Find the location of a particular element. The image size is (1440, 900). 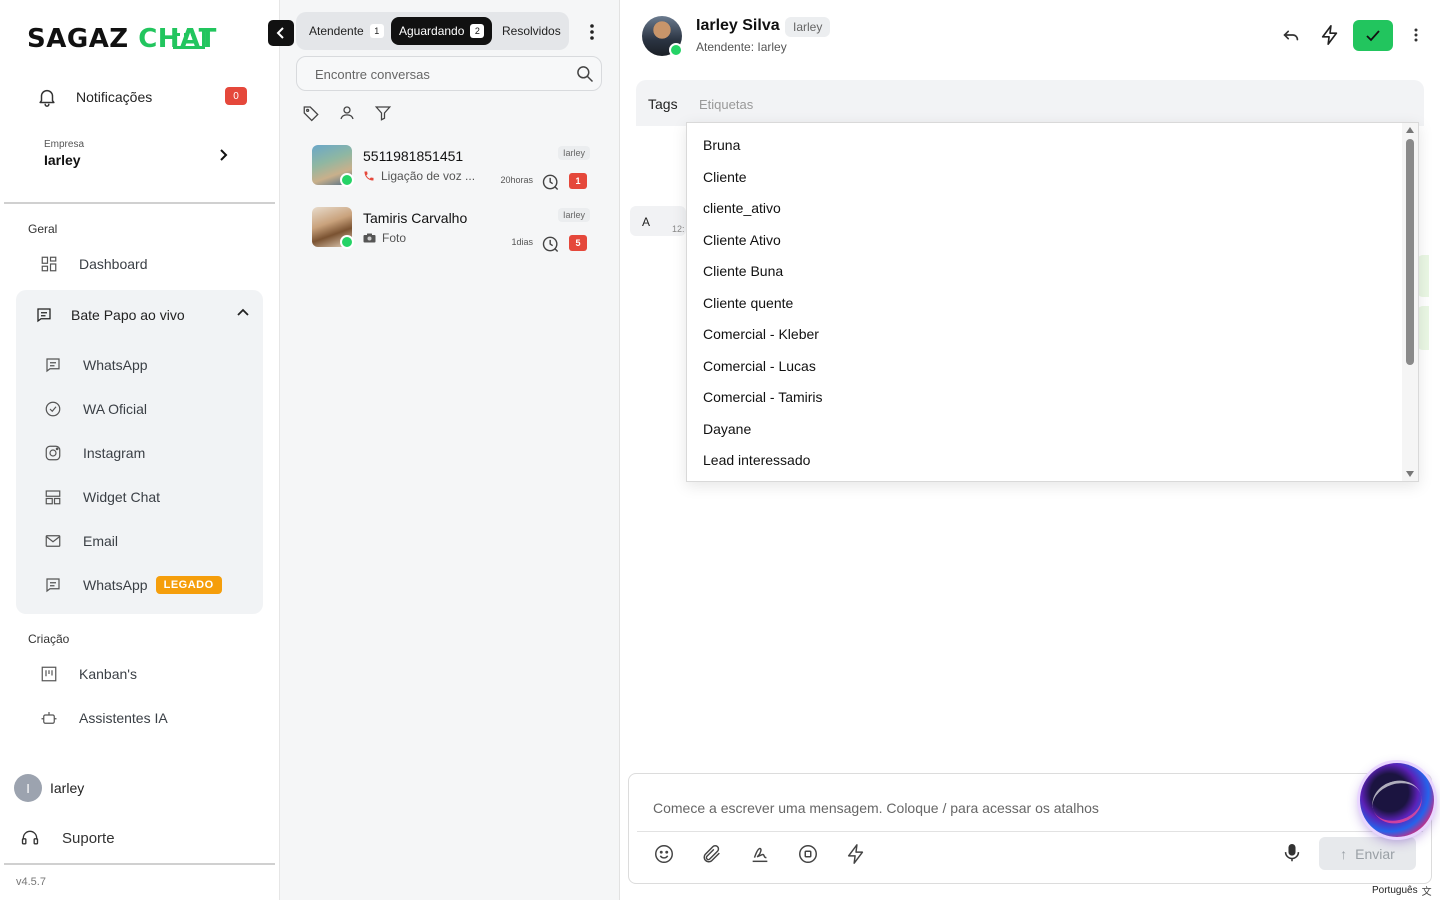

send-button: ↑ Enviar is located at coordinates (1367, 853).